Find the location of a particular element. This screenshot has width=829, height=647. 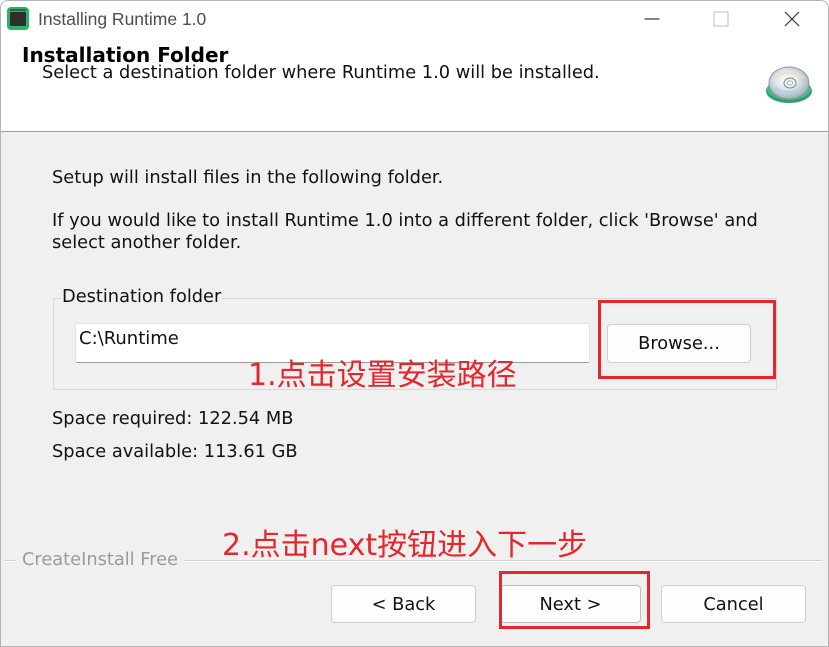

app-icon-screen is located at coordinates (18, 19).